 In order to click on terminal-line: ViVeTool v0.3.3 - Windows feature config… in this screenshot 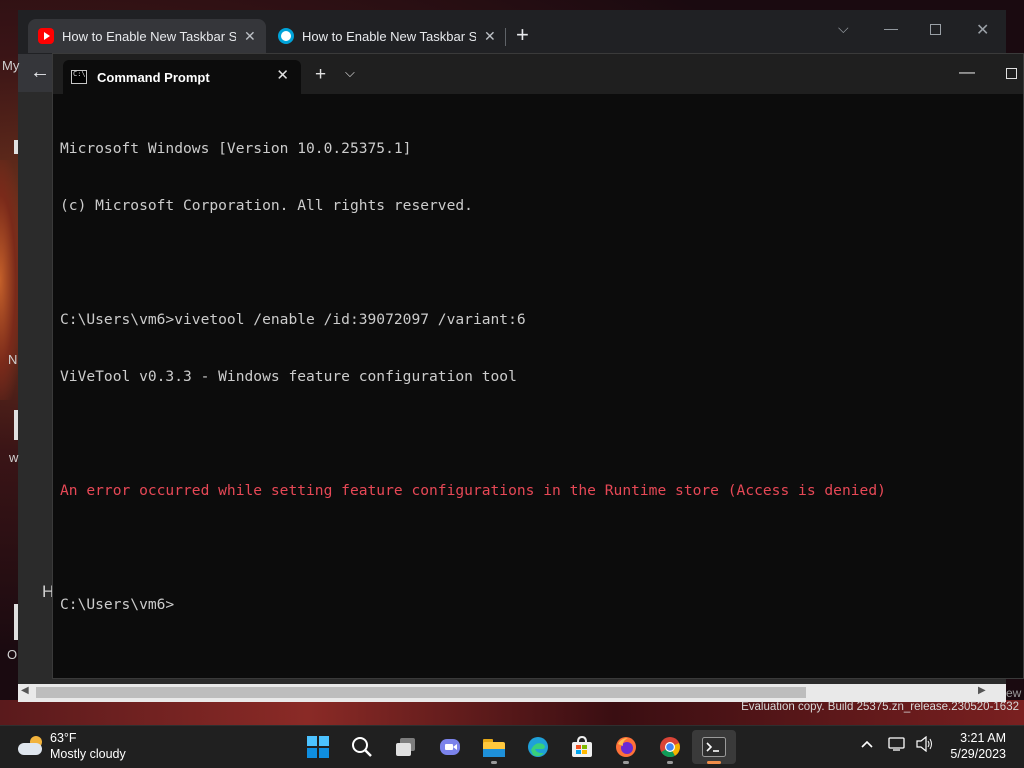, I will do `click(288, 376)`.